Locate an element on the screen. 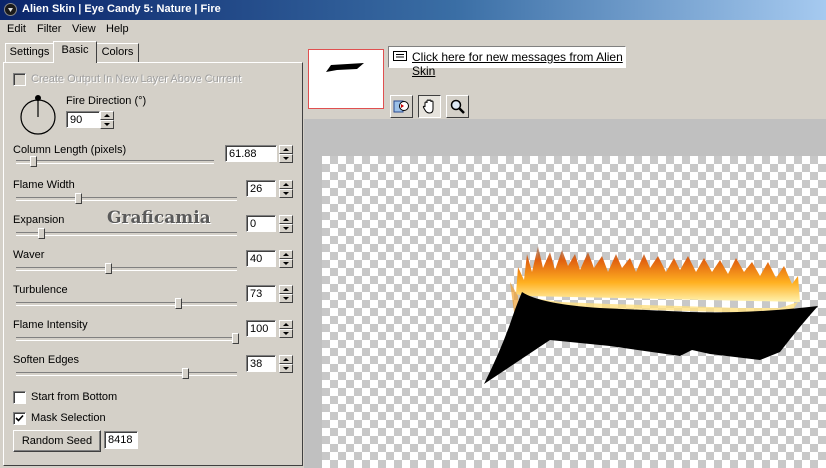 This screenshot has width=826, height=468. flame-width-label: Flame Width is located at coordinates (44, 185).